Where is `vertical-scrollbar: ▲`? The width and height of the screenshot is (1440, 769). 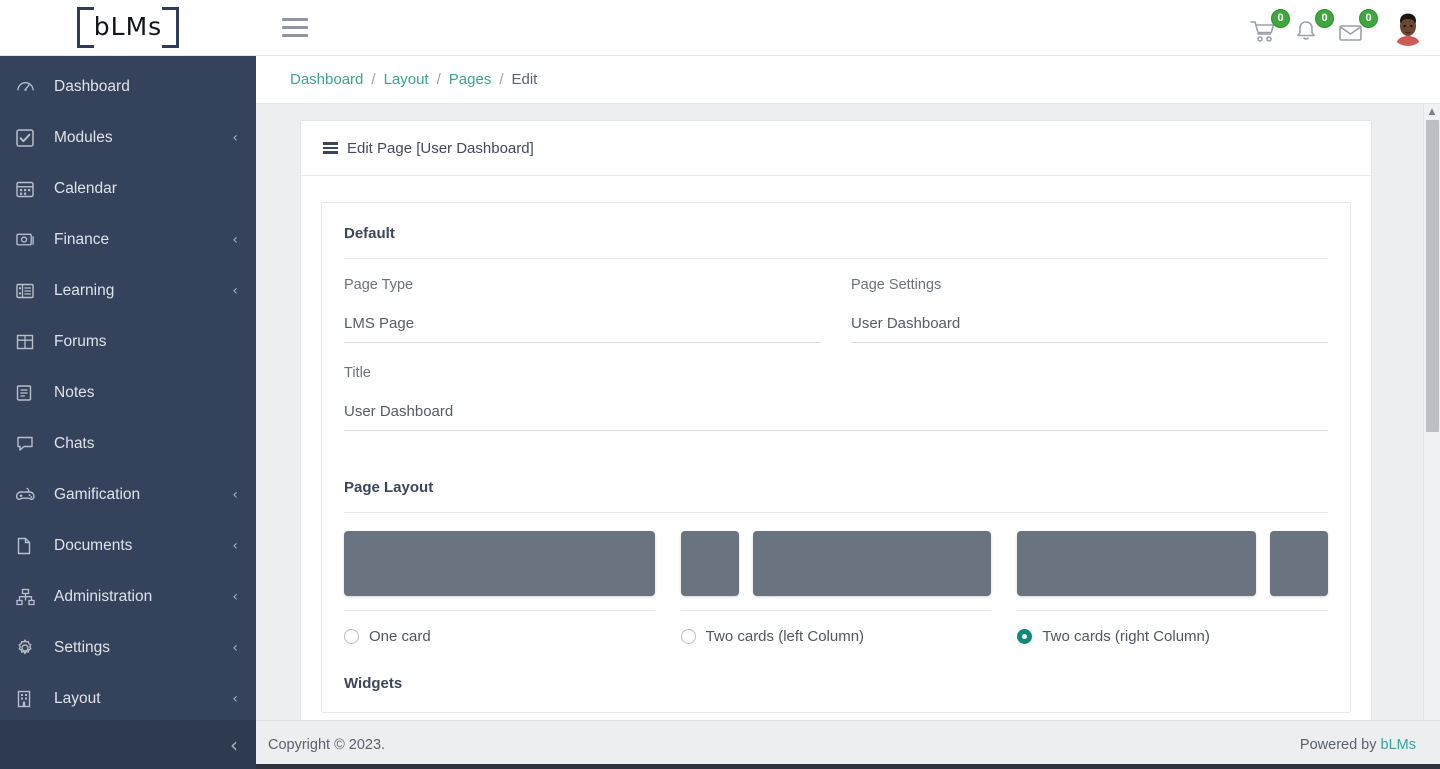
vertical-scrollbar: ▲ is located at coordinates (1431, 412).